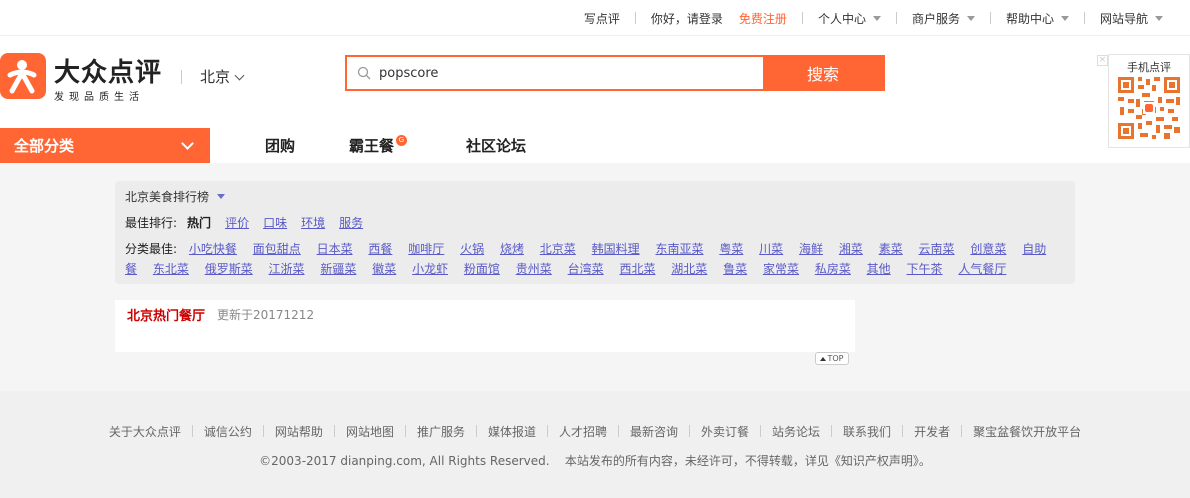  I want to click on category-link: 西餐, so click(380, 249).